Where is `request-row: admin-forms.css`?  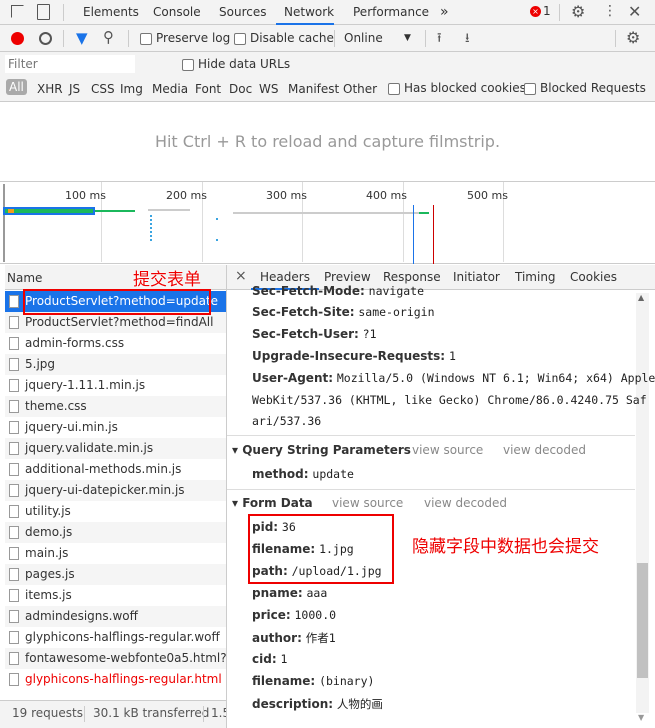
request-row: admin-forms.css is located at coordinates (115, 343).